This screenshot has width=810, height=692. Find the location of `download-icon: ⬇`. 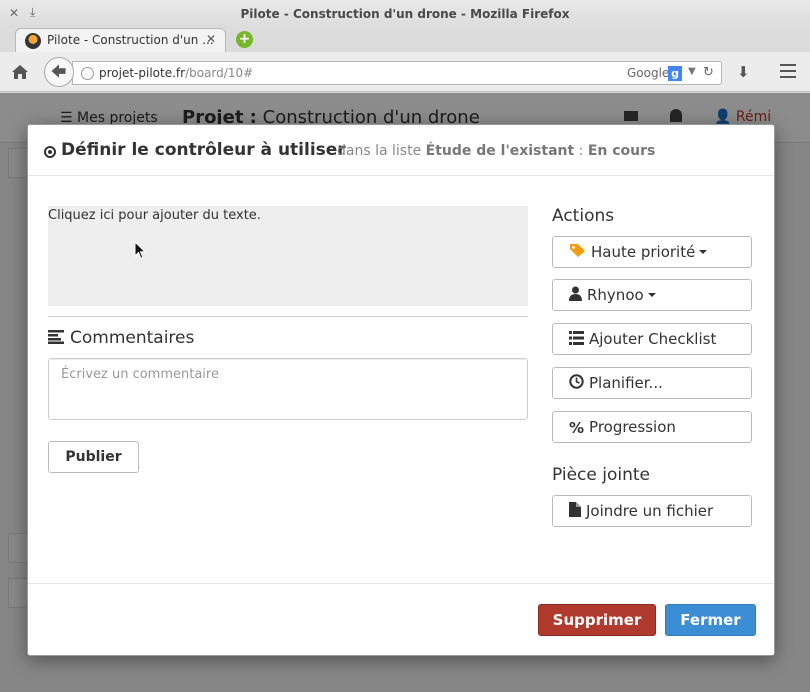

download-icon: ⬇ is located at coordinates (743, 72).